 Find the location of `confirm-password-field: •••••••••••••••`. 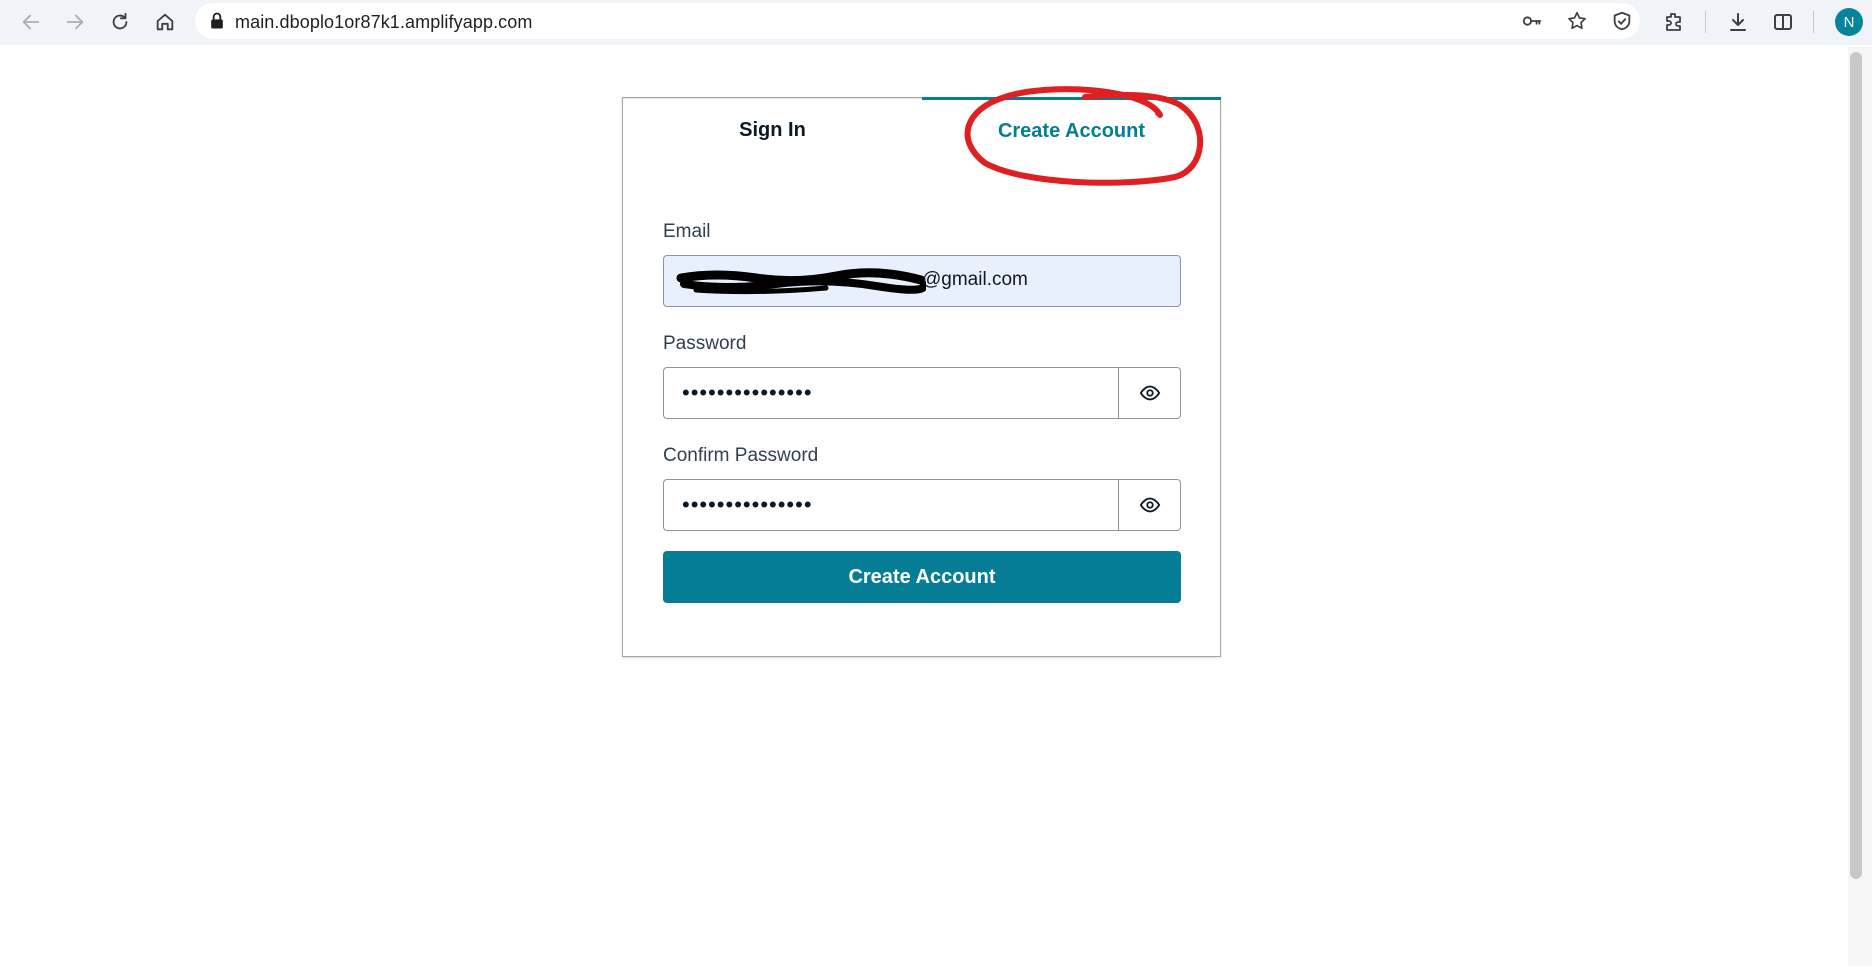

confirm-password-field: ••••••••••••••• is located at coordinates (891, 505).